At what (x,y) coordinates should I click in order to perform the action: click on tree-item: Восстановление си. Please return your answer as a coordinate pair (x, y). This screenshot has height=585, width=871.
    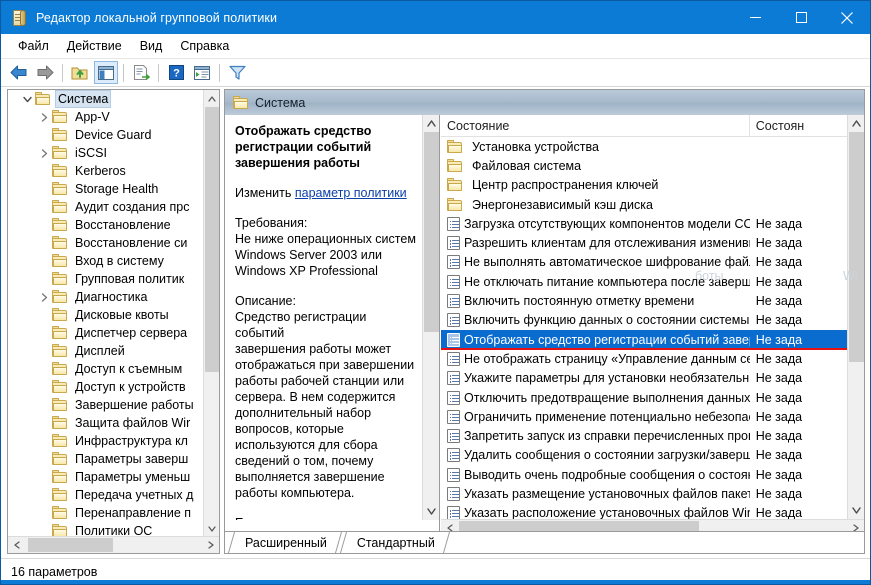
    Looking at the image, I should click on (106, 243).